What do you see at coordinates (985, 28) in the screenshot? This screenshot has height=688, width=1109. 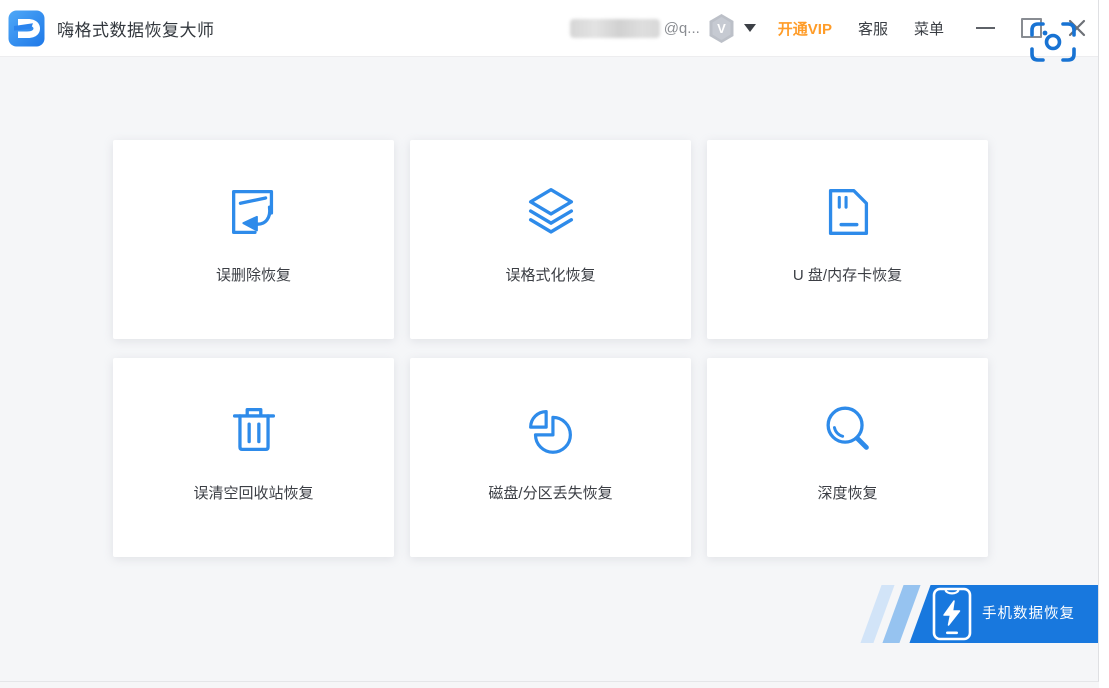 I see `minimize-button` at bounding box center [985, 28].